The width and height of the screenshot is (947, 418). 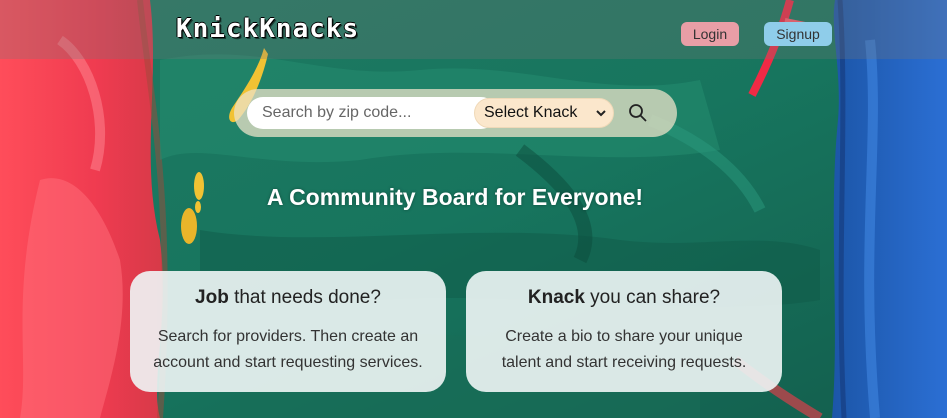 I want to click on knack-card-title-bold: Knack, so click(x=556, y=297).